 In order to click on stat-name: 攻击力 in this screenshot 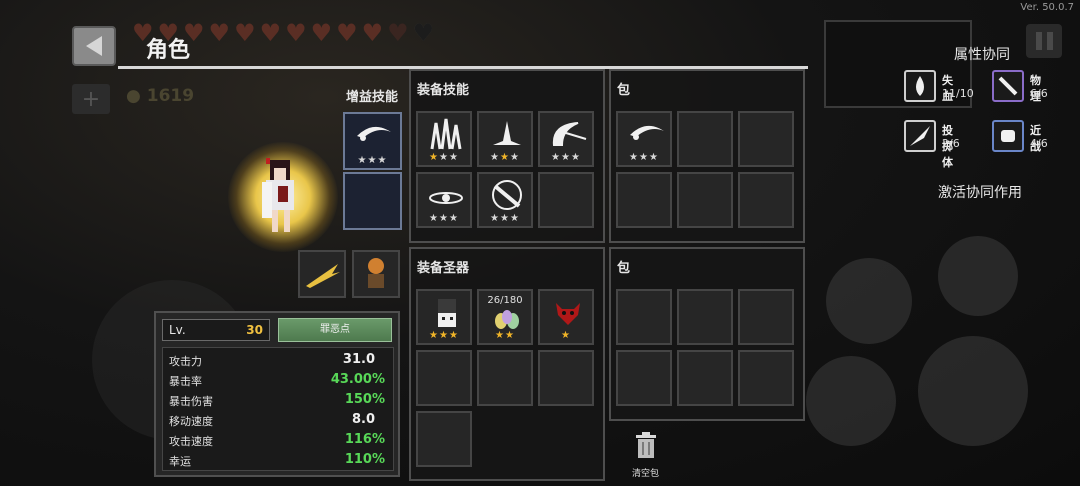, I will do `click(185, 361)`.